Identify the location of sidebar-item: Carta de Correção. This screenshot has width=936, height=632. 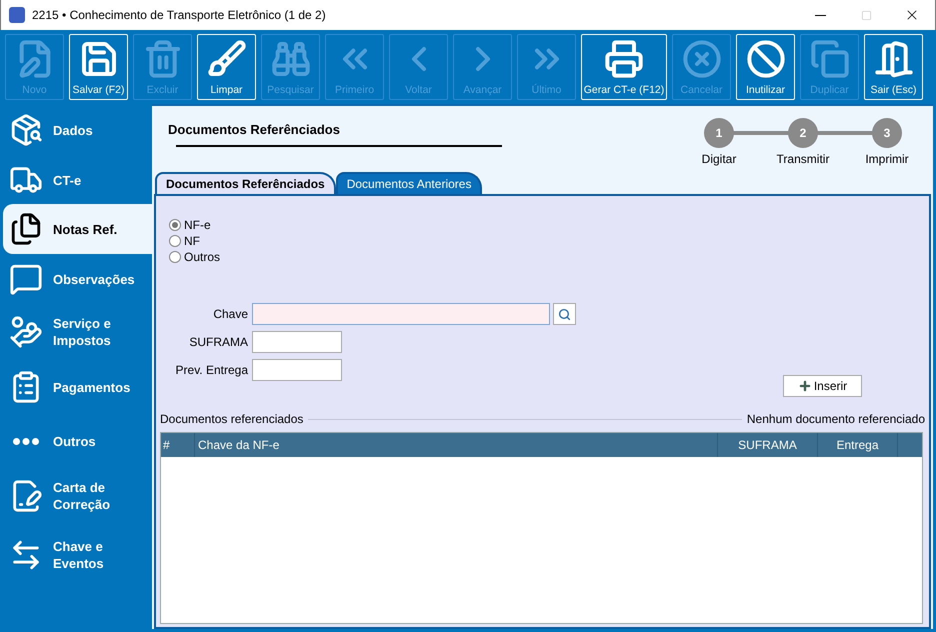
(77, 496).